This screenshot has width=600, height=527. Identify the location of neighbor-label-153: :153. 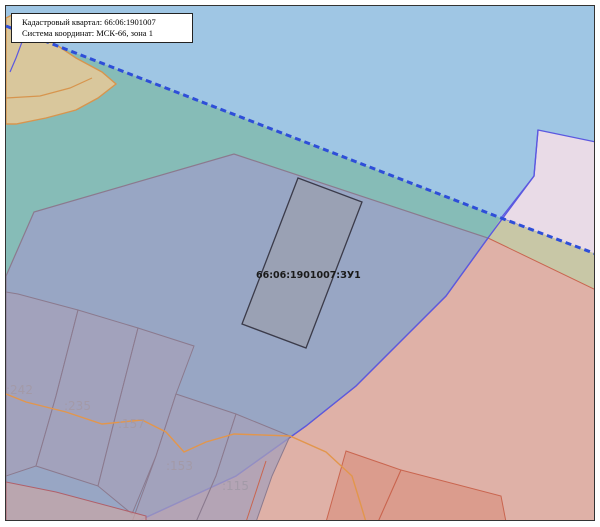
(179, 466).